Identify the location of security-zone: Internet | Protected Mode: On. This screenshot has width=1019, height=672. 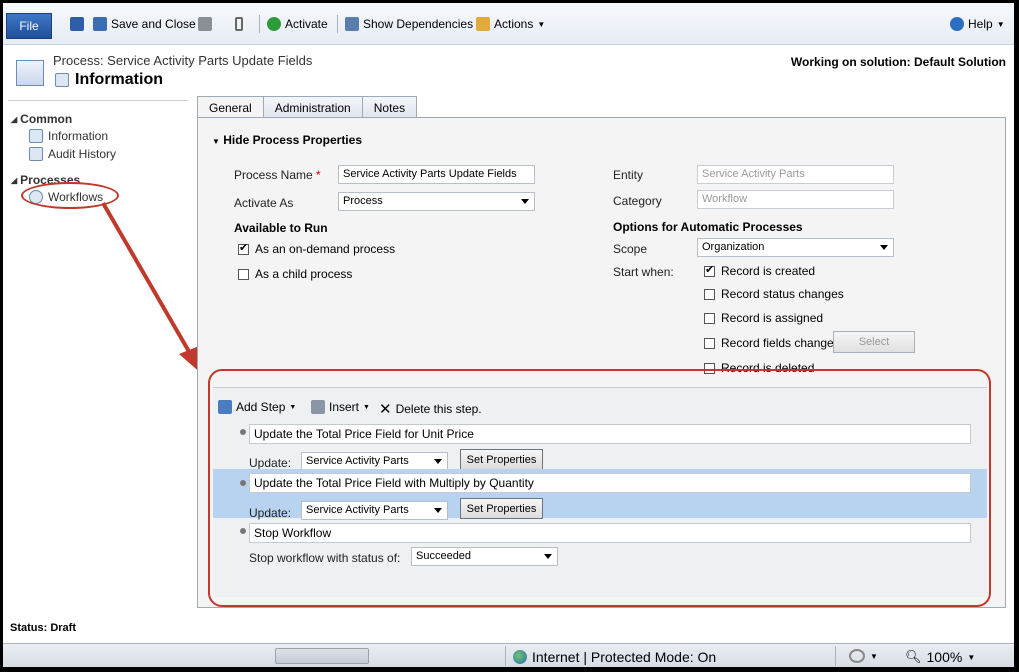
(614, 657).